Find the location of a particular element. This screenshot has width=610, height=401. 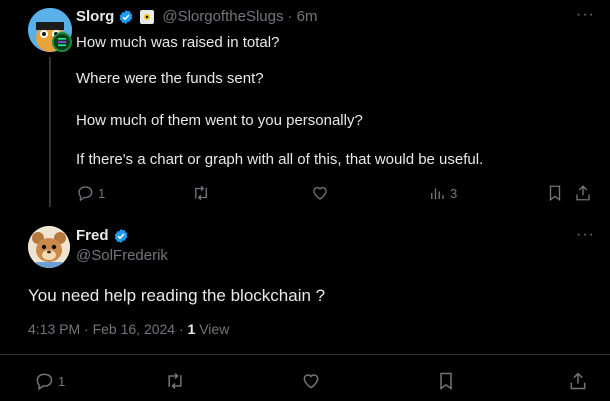

parent-like-button is located at coordinates (320, 193).